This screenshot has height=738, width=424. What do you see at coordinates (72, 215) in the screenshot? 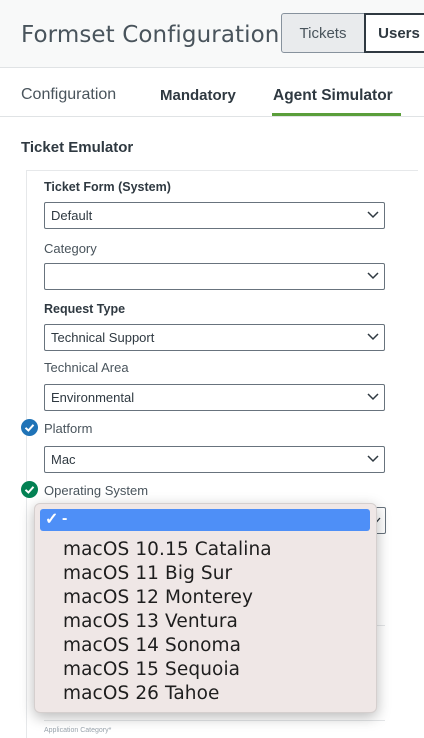
I see `ticket-form-value: Default` at bounding box center [72, 215].